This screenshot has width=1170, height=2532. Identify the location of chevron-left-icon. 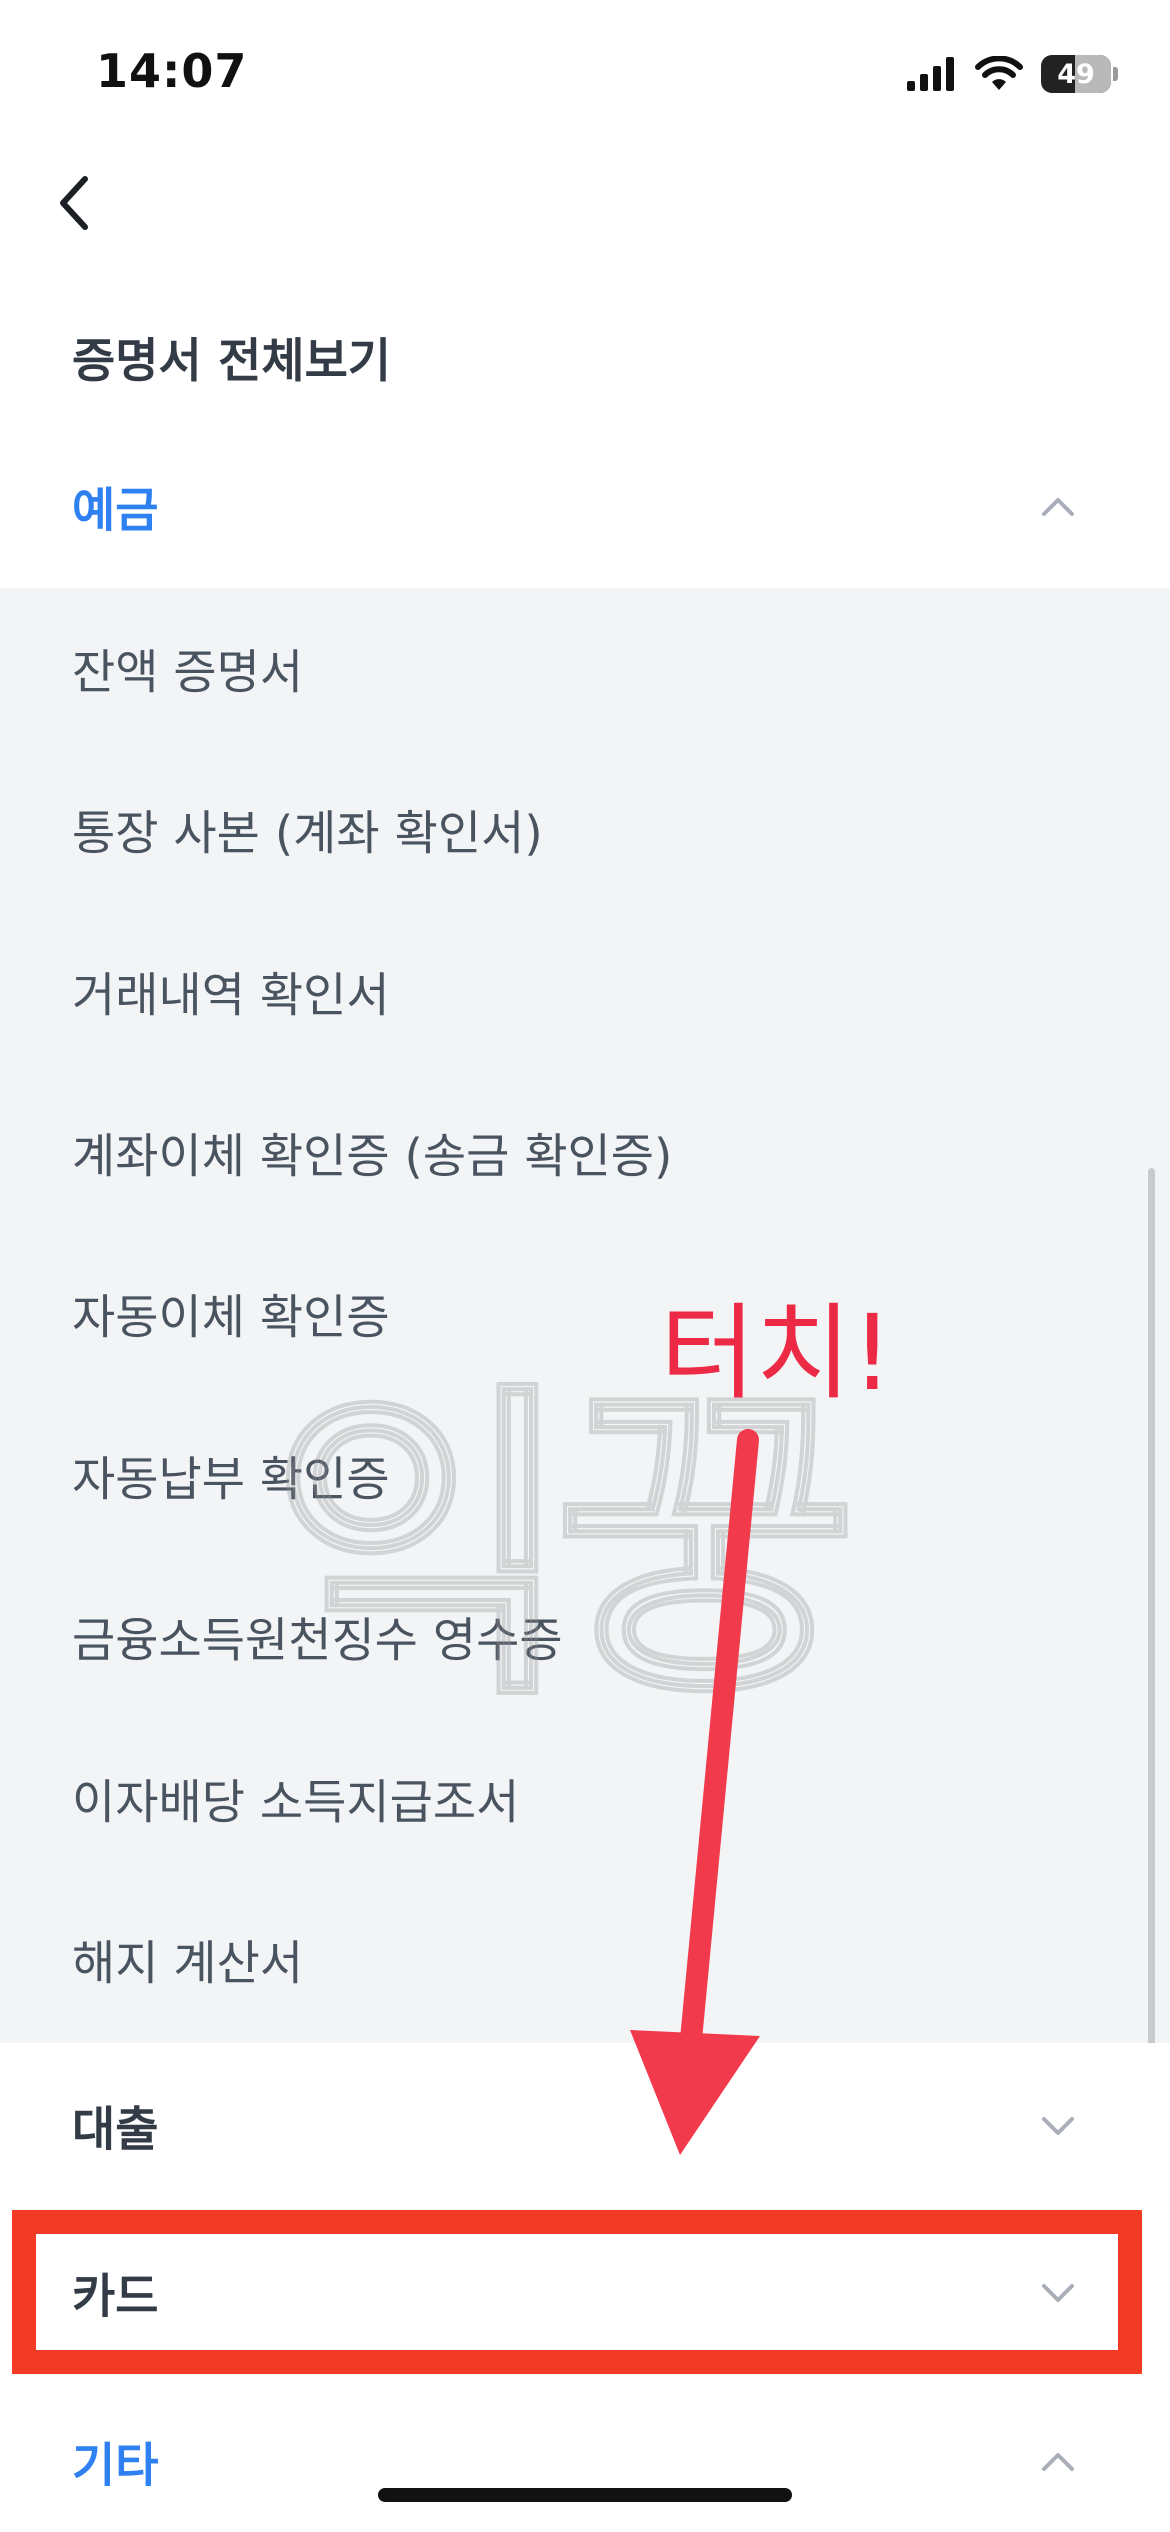
(74, 203).